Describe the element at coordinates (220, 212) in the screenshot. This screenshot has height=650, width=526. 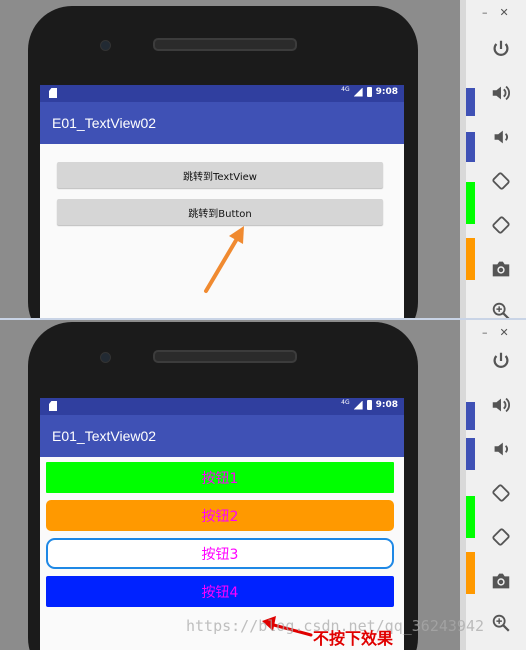
I see `goto-button-button: 跳转到Button` at that location.